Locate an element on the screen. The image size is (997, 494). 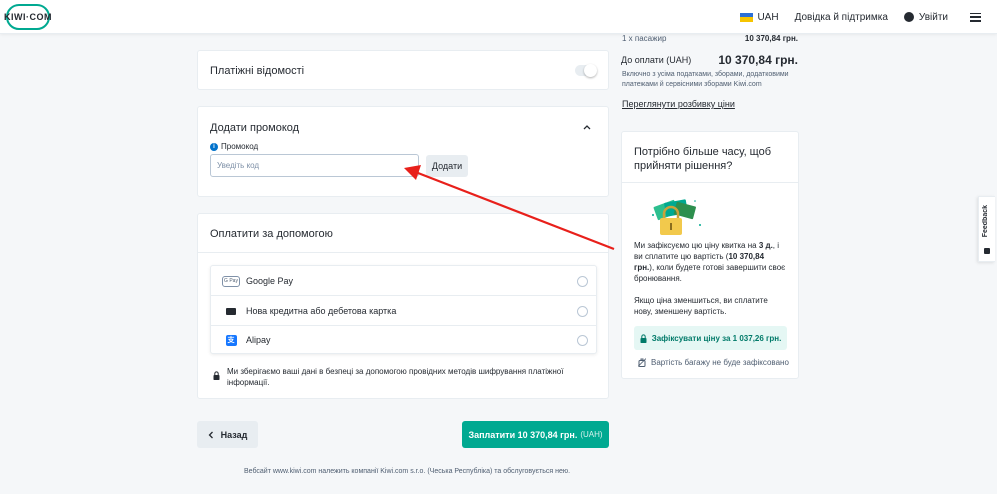
payment-method-card: Нова кредитна або дебетова картка is located at coordinates (403, 311).